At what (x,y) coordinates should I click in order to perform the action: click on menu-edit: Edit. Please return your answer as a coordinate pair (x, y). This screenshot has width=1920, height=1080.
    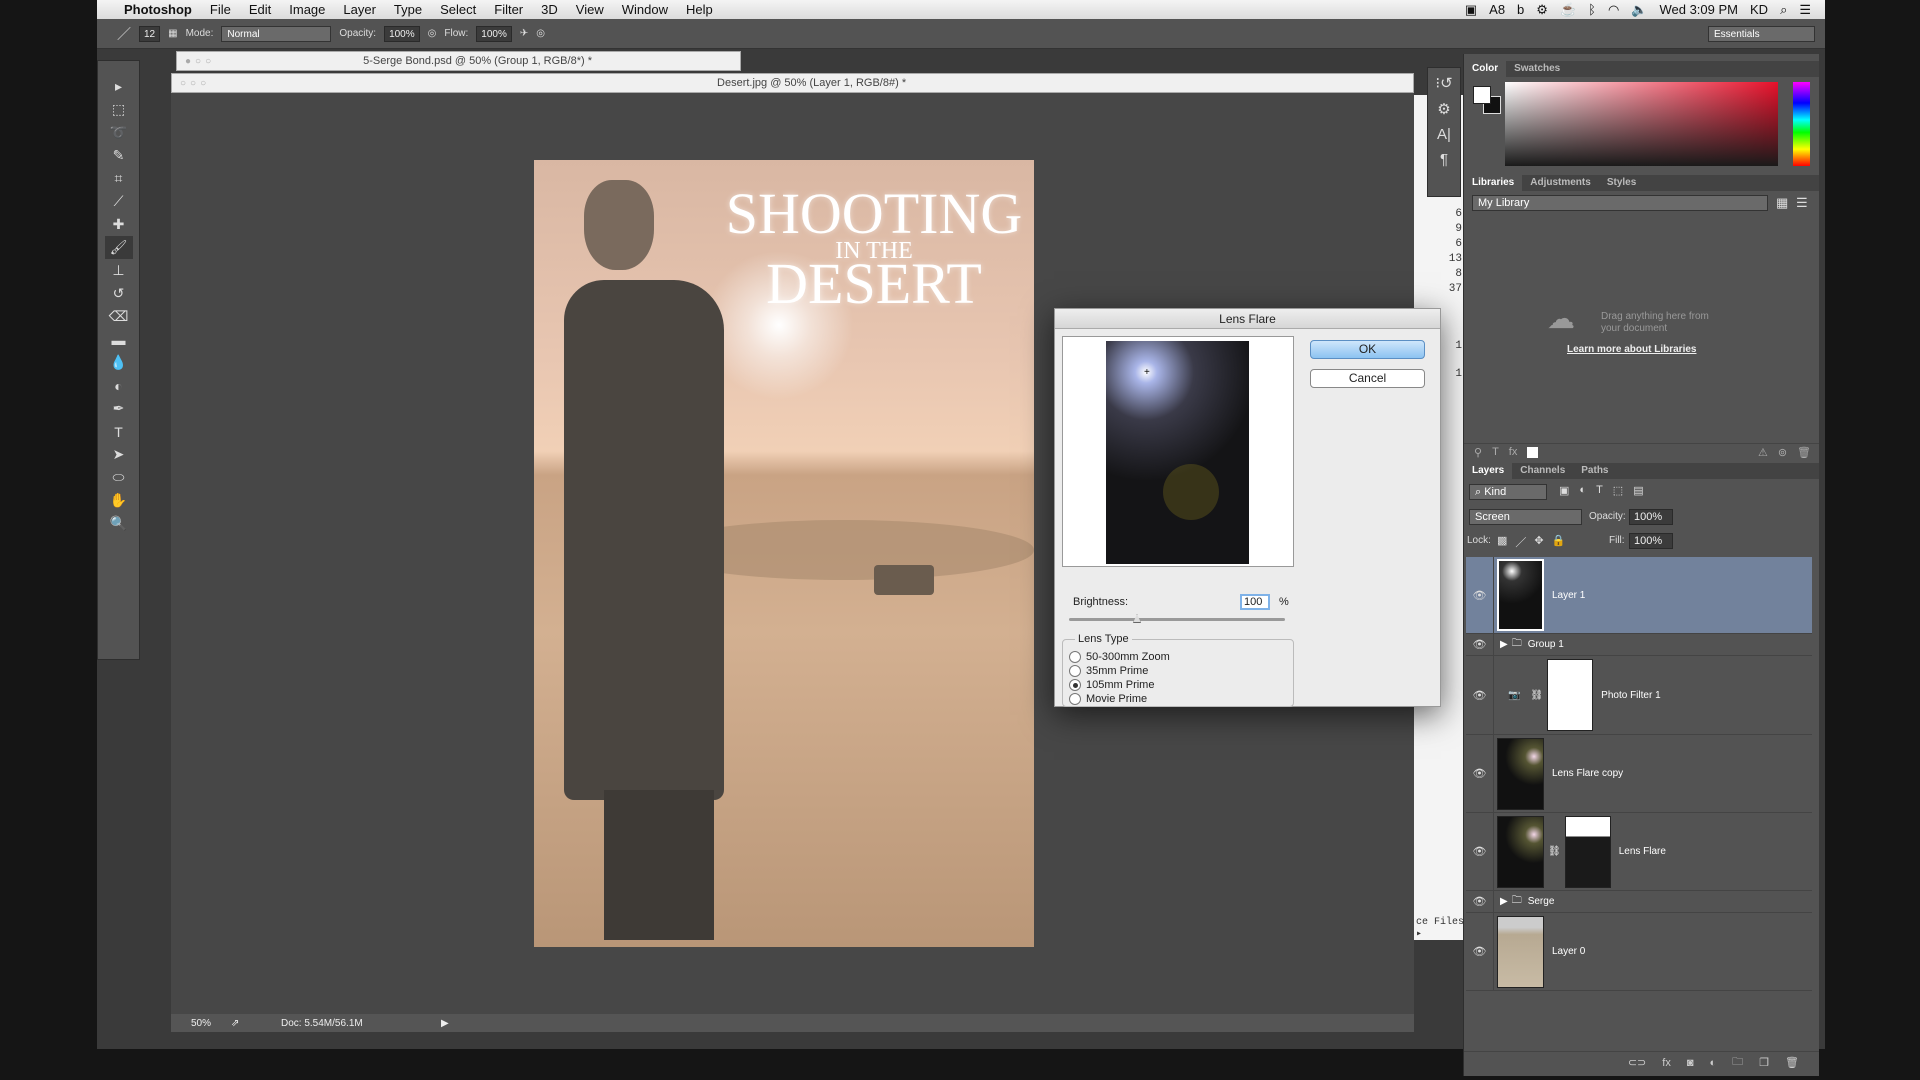
    Looking at the image, I should click on (260, 9).